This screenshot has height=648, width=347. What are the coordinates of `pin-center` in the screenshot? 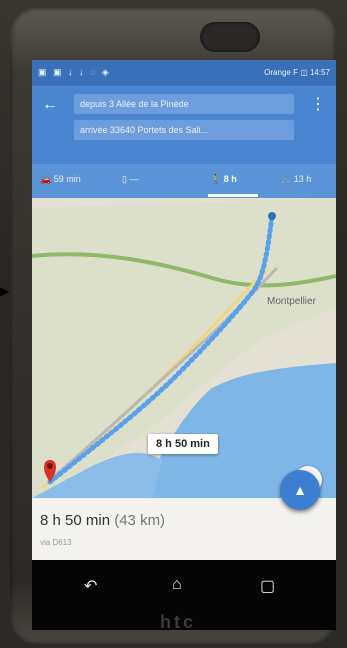 It's located at (50, 466).